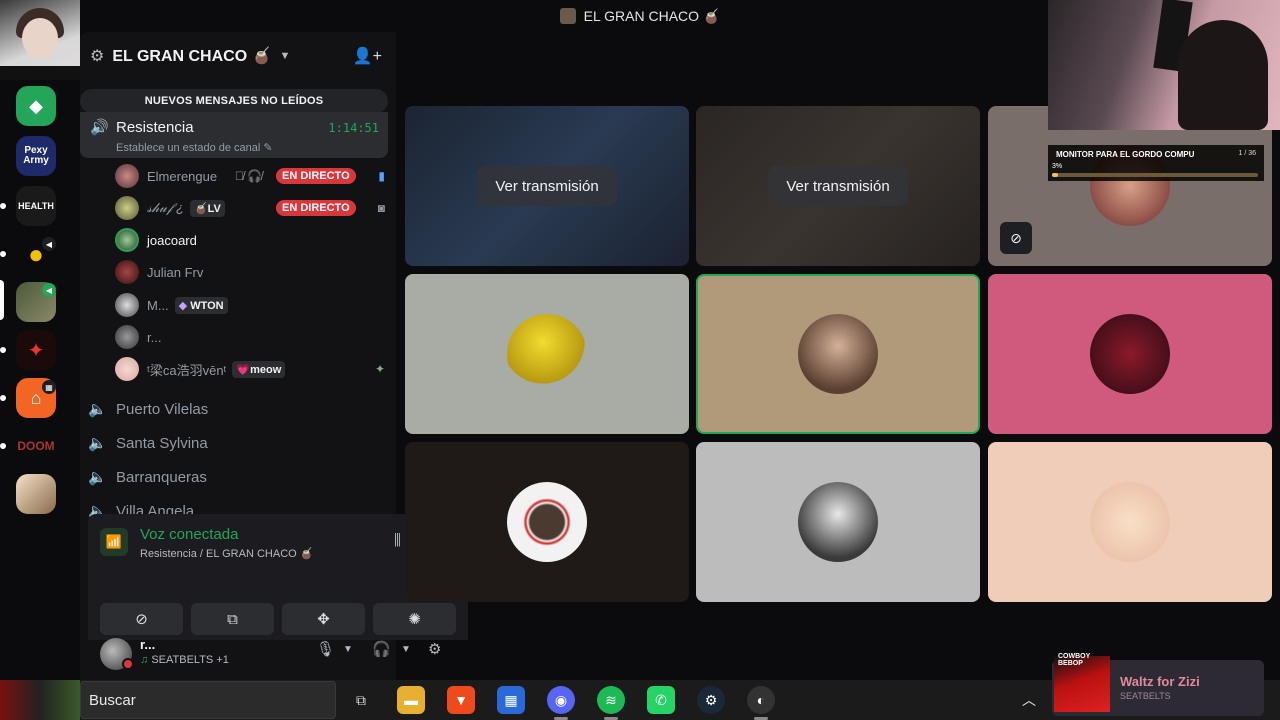  I want to click on screen-share-icon: ⧉, so click(232, 619).